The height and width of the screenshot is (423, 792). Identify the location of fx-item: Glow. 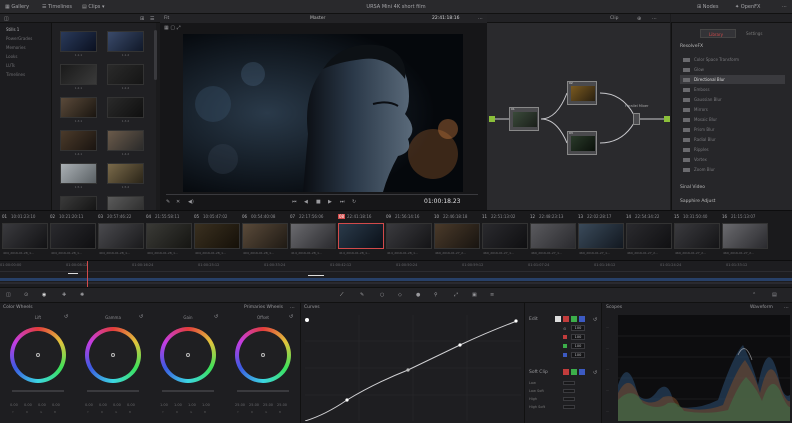
(732, 69).